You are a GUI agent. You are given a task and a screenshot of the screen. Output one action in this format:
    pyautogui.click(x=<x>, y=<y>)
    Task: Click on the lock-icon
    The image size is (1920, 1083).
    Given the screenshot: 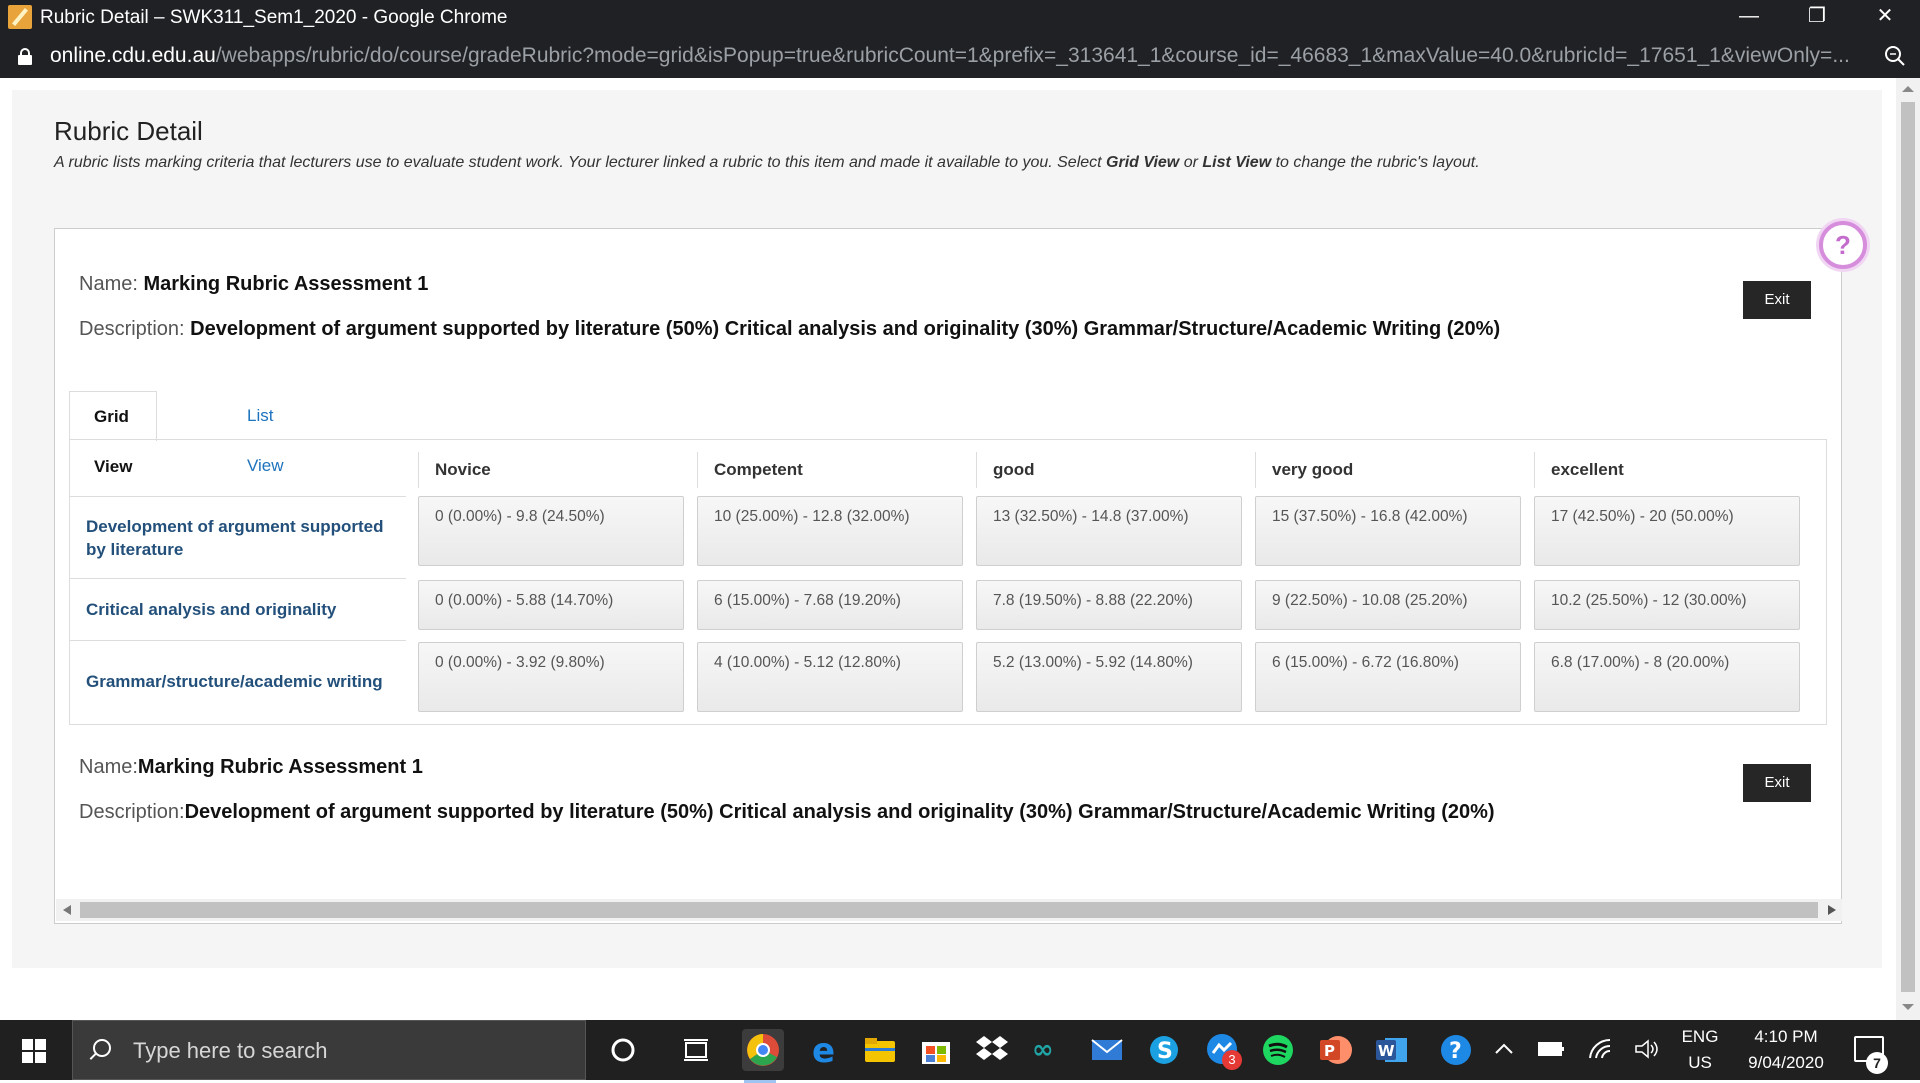 What is the action you would take?
    pyautogui.click(x=25, y=56)
    